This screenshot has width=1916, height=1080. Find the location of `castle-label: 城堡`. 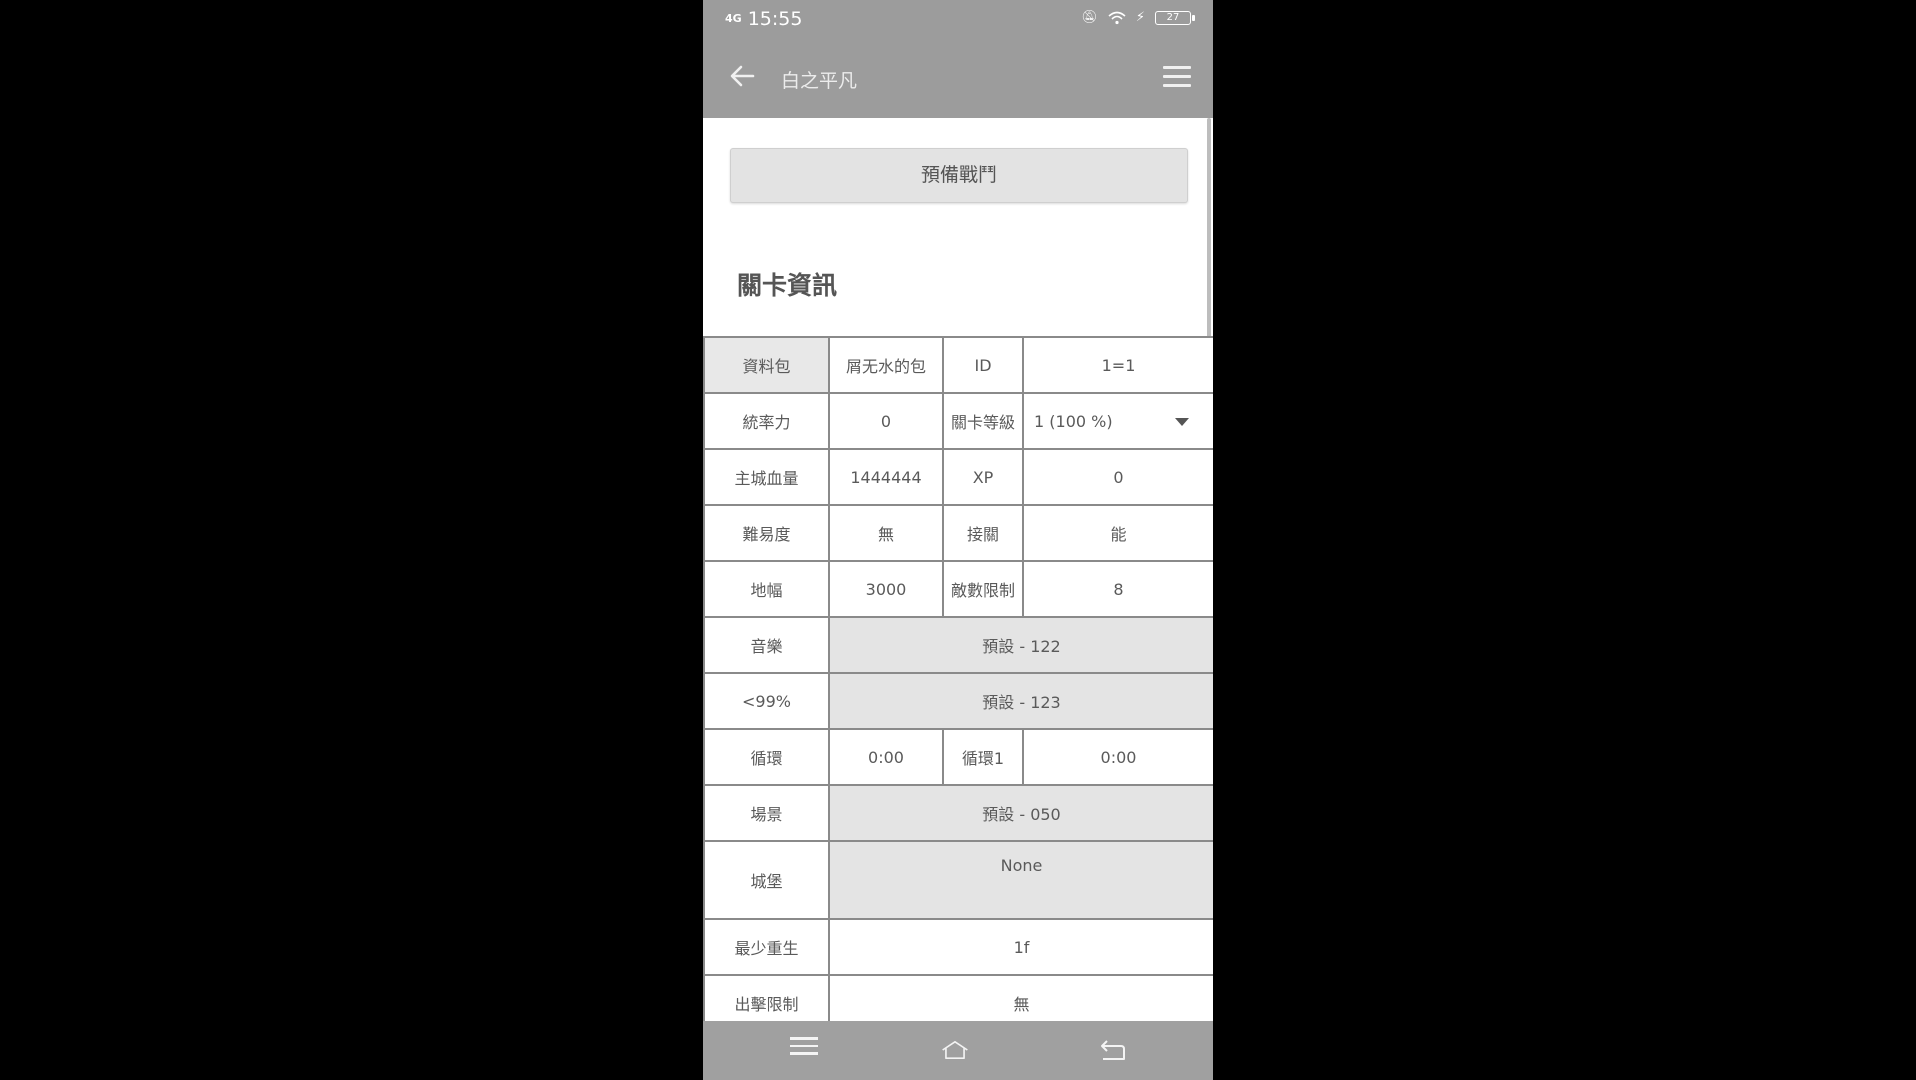

castle-label: 城堡 is located at coordinates (766, 880).